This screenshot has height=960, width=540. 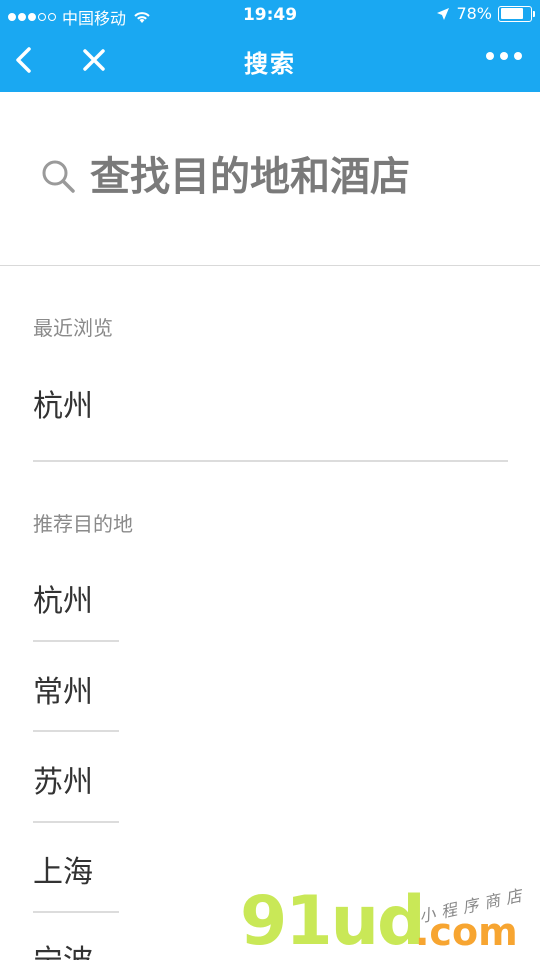 What do you see at coordinates (63, 869) in the screenshot?
I see `destination-item: 上海` at bounding box center [63, 869].